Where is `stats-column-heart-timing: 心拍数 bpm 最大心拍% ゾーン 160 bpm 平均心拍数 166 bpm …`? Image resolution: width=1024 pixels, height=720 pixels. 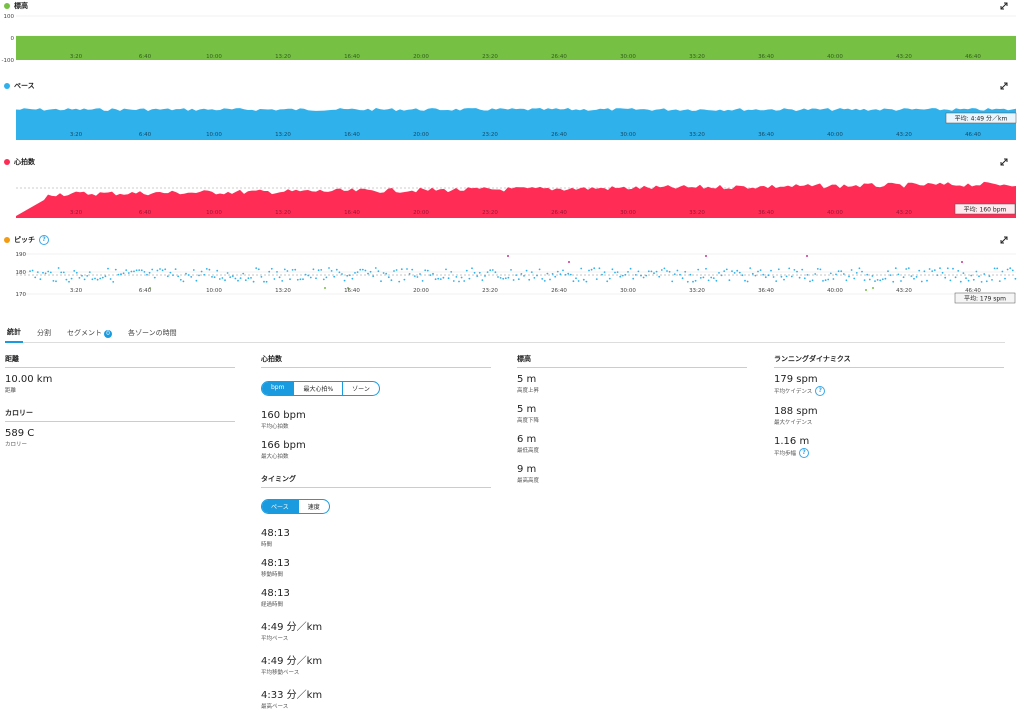 stats-column-heart-timing: 心拍数 bpm 最大心拍% ゾーン 160 bpm 平均心拍数 166 bpm … is located at coordinates (376, 537).